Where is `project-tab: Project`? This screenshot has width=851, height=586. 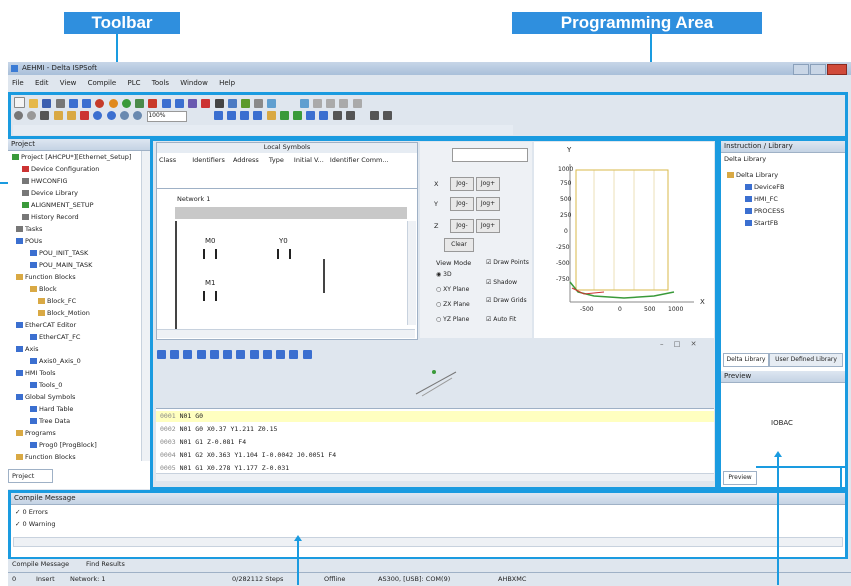 project-tab: Project is located at coordinates (30, 476).